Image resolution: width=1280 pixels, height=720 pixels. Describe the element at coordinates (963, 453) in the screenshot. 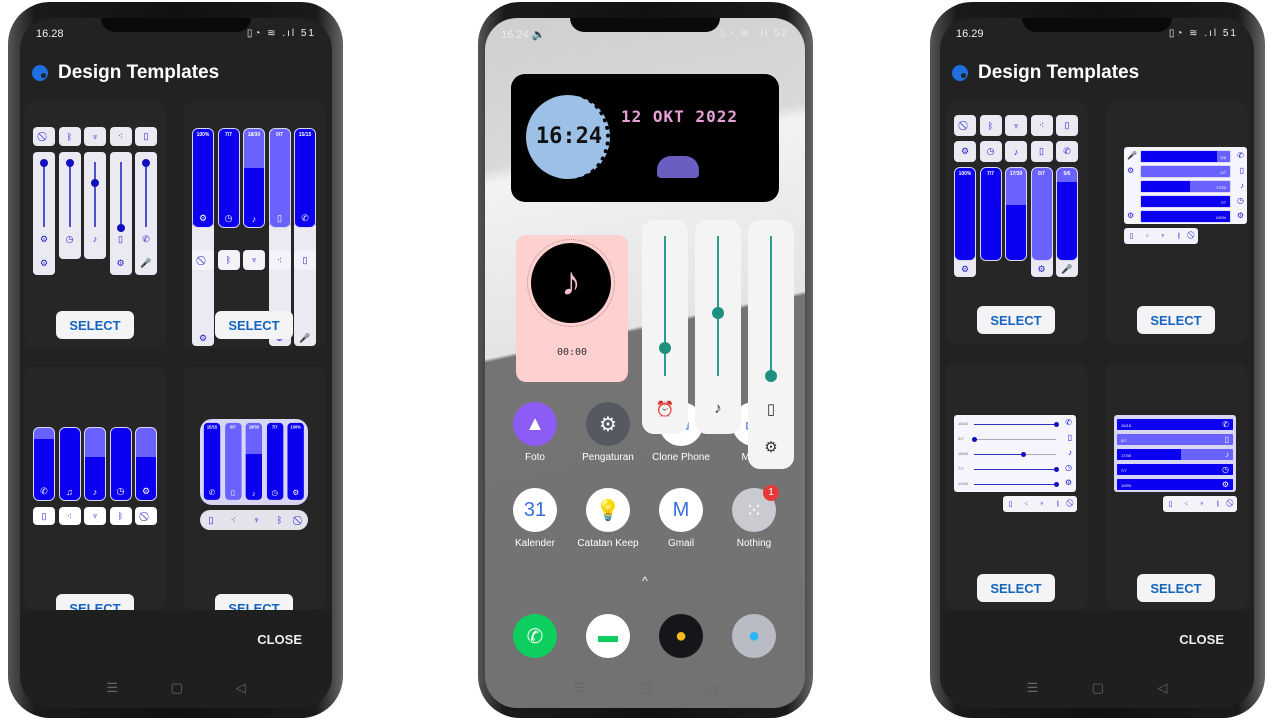

I see `volume-label: 18/30` at that location.